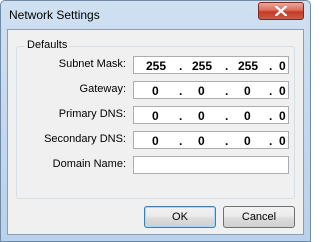  What do you see at coordinates (102, 89) in the screenshot?
I see `gateway-label: Gateway:` at bounding box center [102, 89].